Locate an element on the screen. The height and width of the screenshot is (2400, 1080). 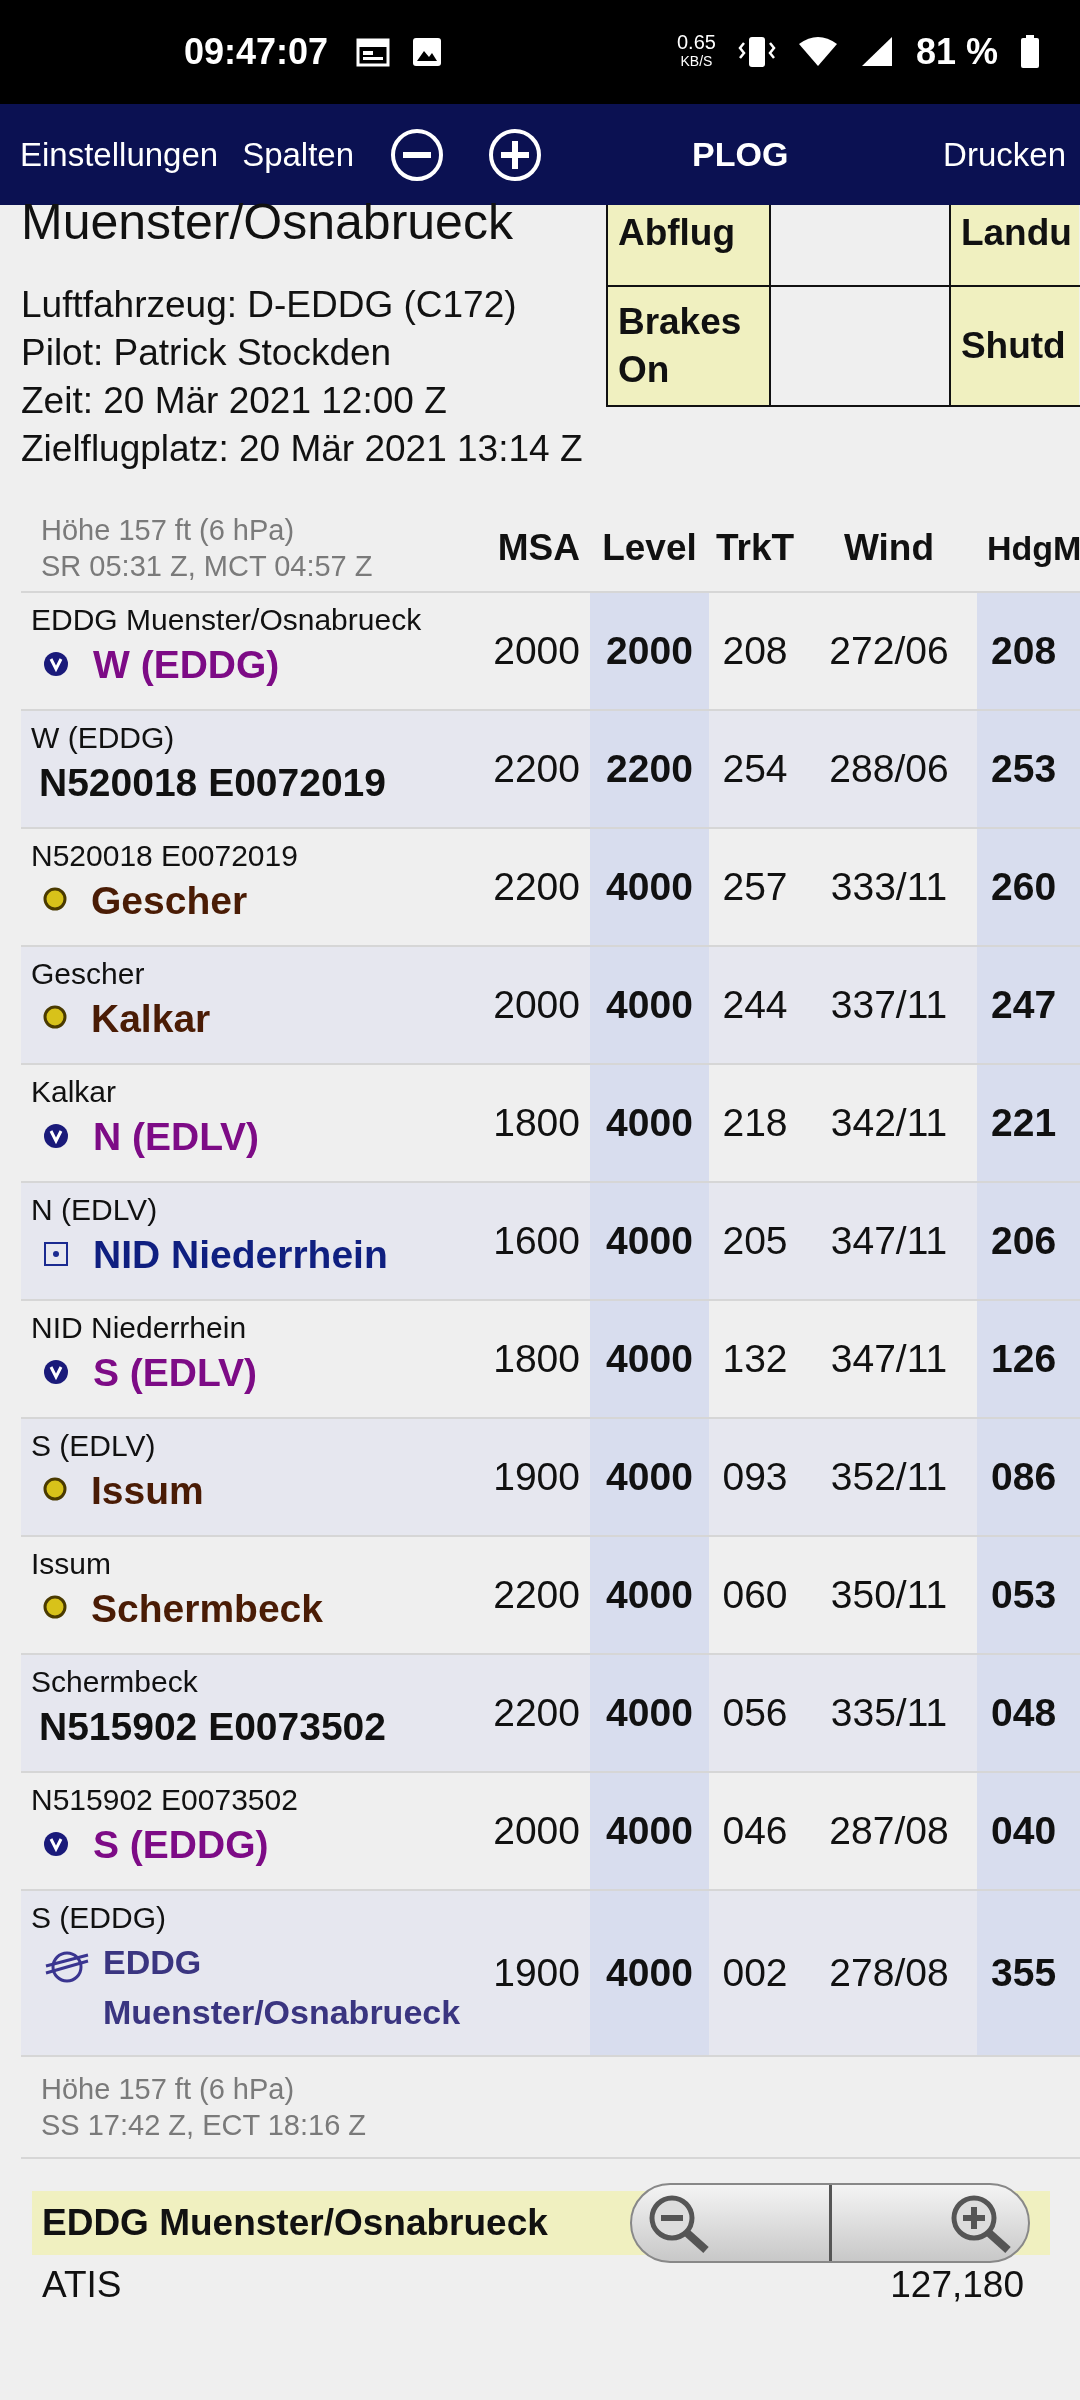
airport-icon is located at coordinates (67, 1967).